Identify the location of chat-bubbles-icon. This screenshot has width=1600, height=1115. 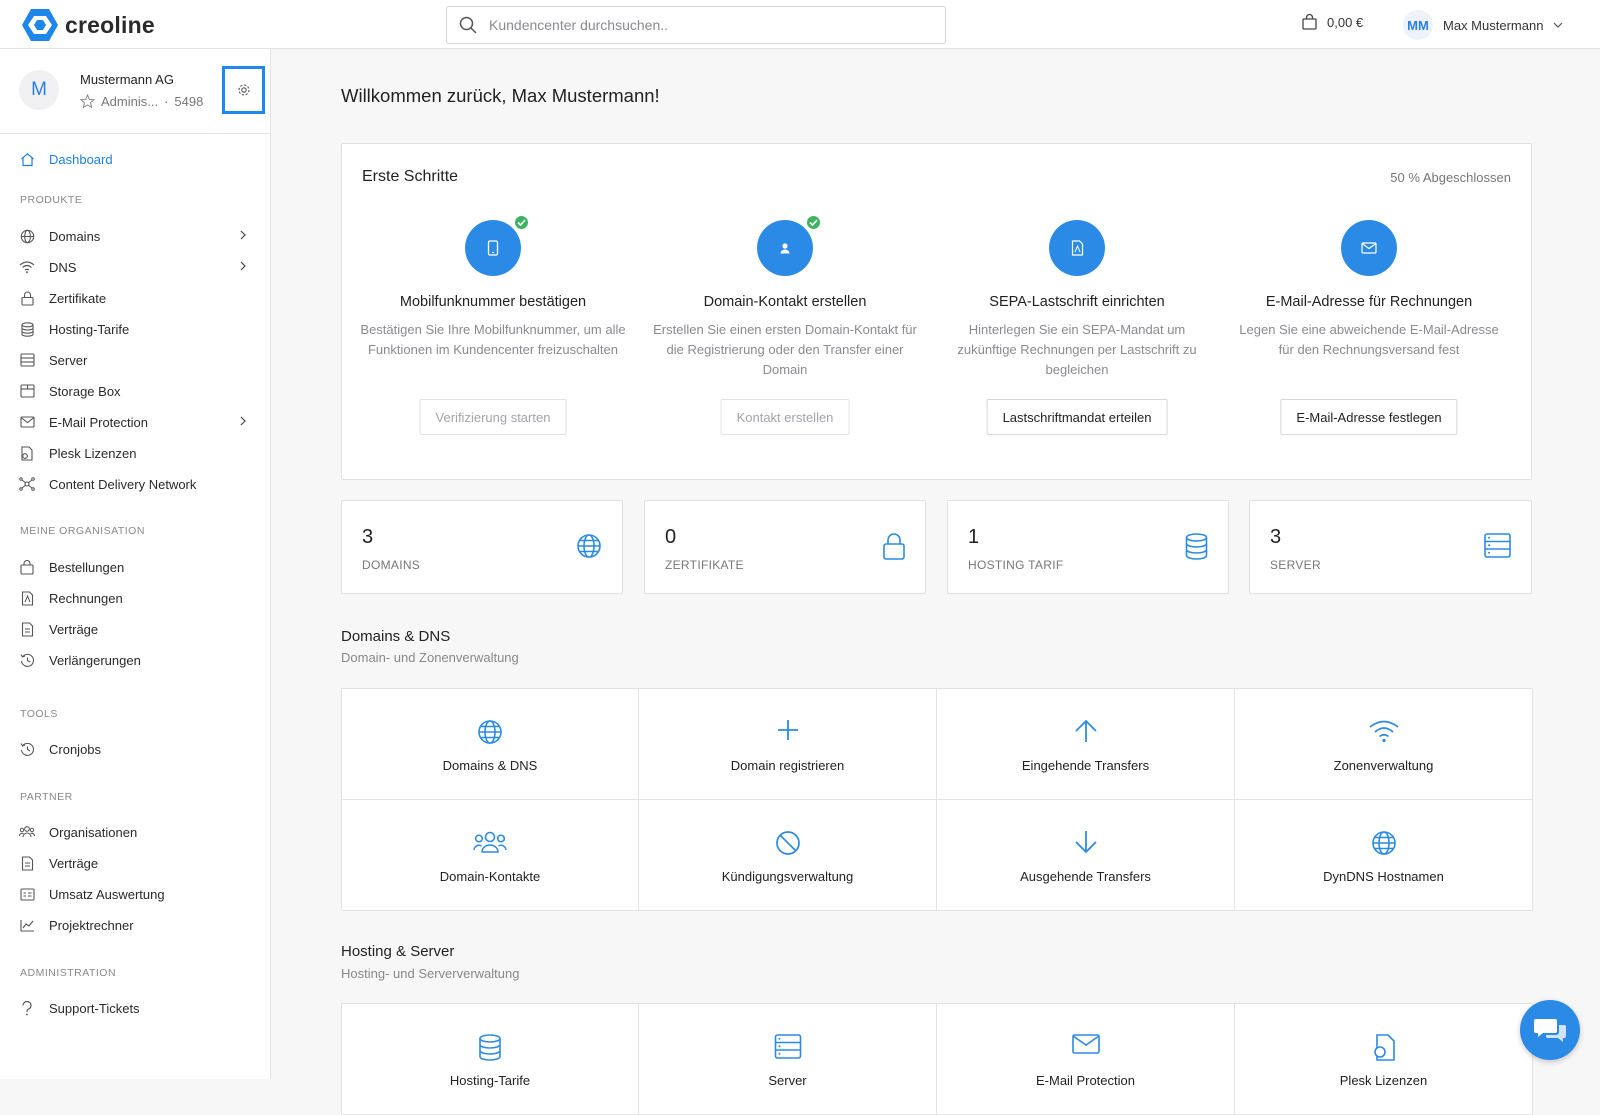
(1550, 1030).